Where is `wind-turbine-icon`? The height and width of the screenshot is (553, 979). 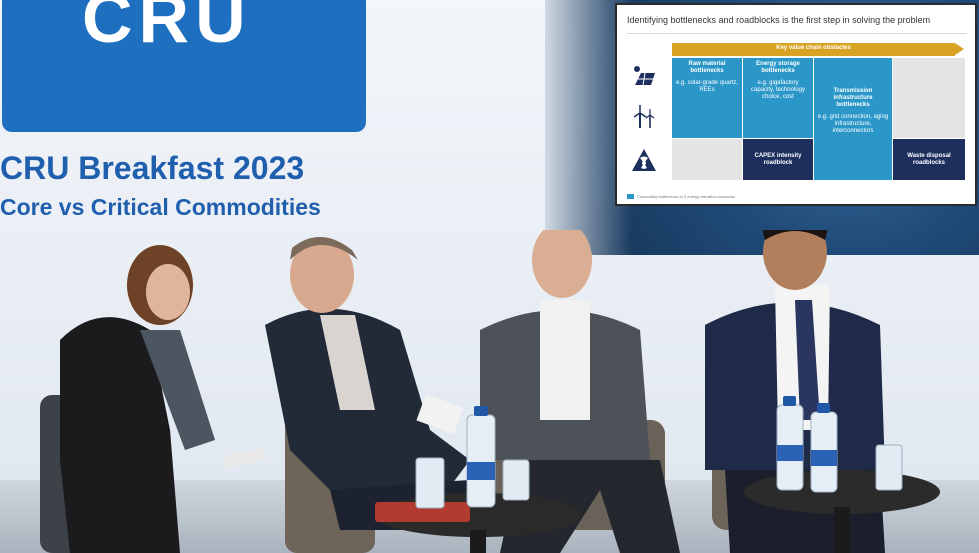
wind-turbine-icon is located at coordinates (644, 116).